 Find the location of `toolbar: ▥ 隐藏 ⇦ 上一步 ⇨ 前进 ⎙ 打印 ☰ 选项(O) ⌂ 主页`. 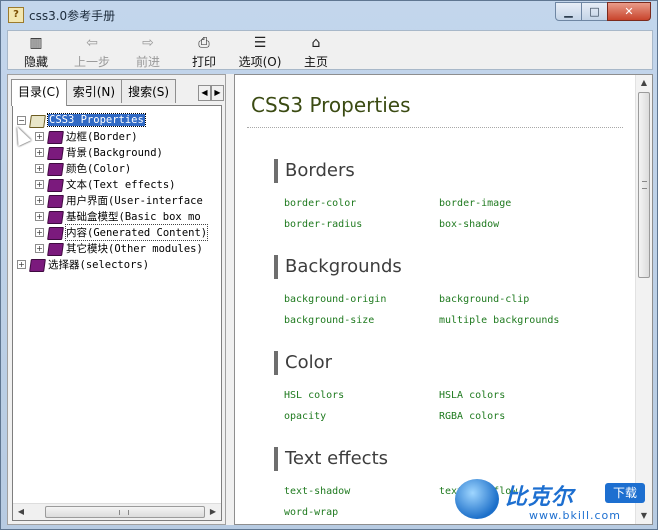

toolbar: ▥ 隐藏 ⇦ 上一步 ⇨ 前进 ⎙ 打印 ☰ 选项(O) ⌂ 主页 is located at coordinates (330, 50).